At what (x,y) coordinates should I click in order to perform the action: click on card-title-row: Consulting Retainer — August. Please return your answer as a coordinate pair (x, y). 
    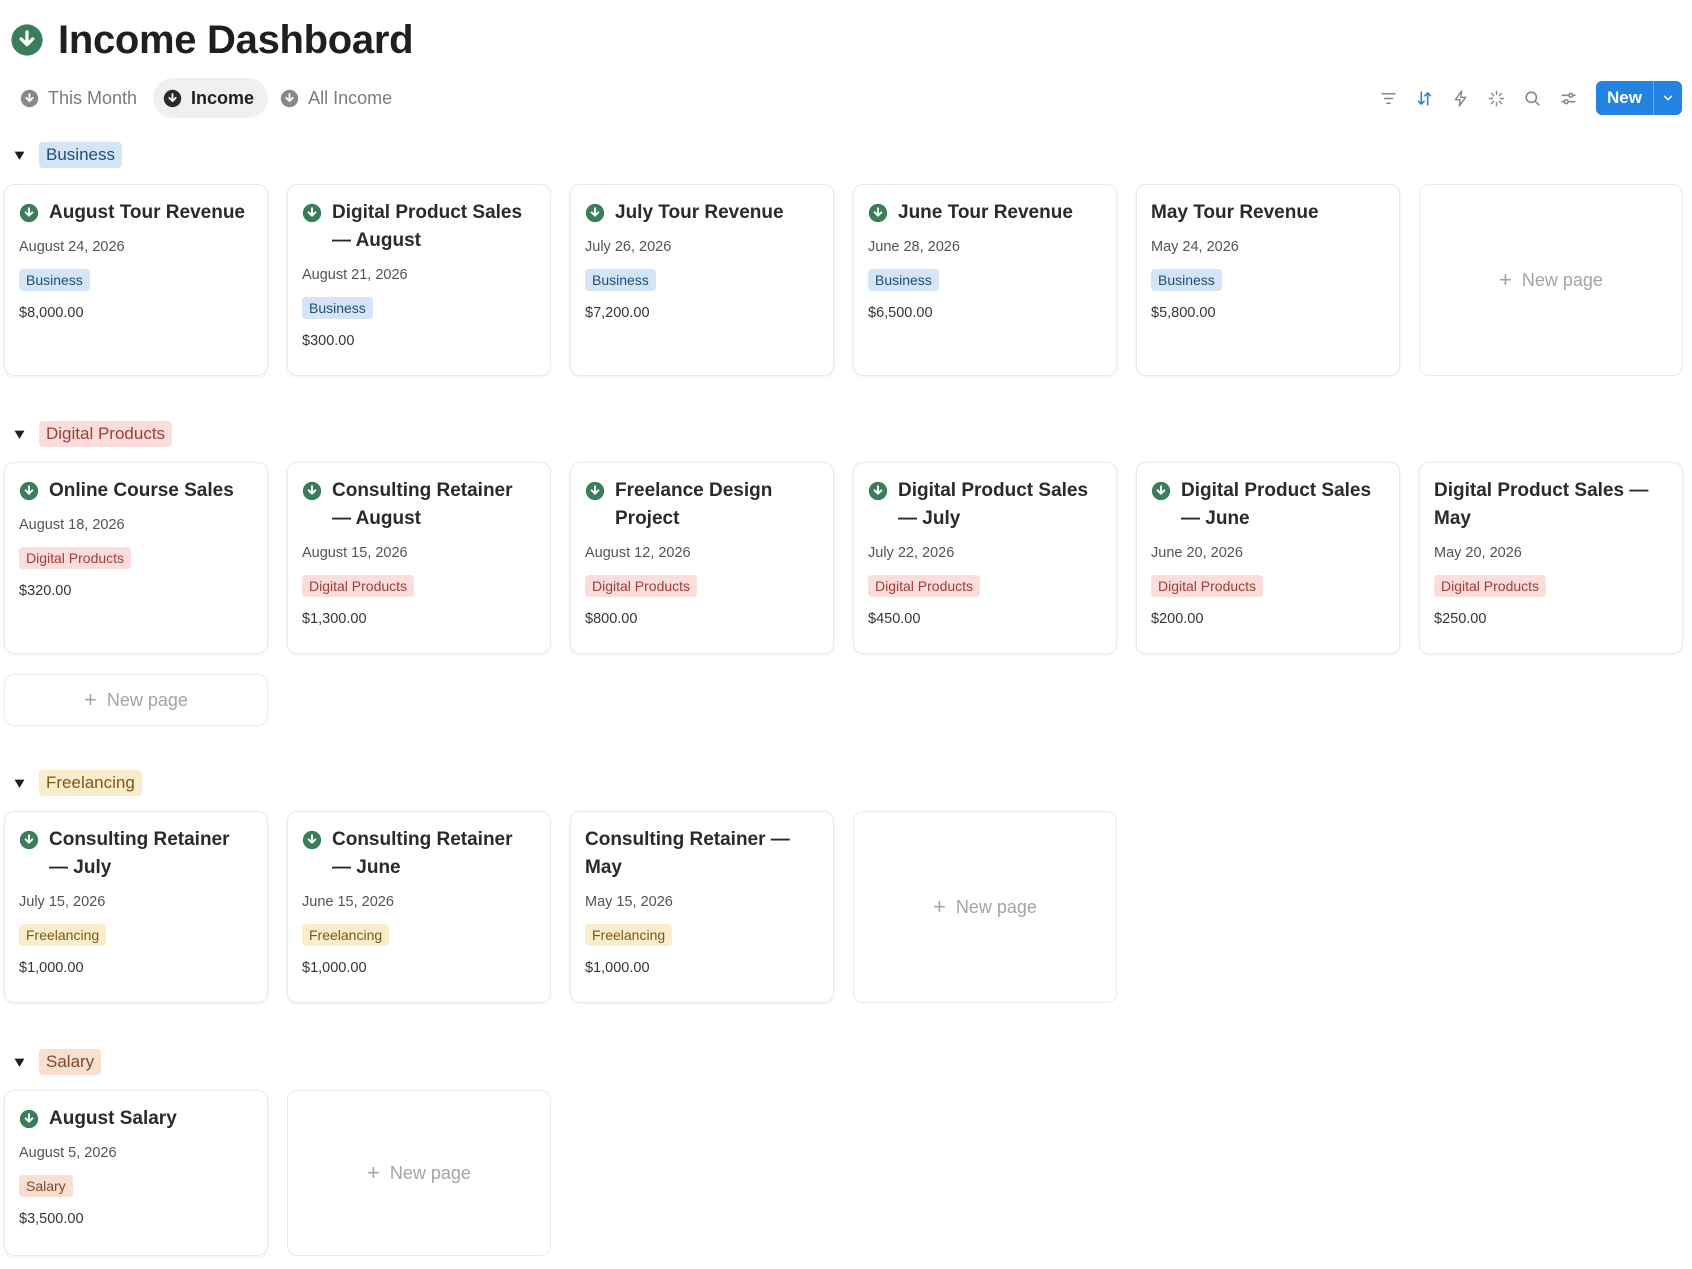
    Looking at the image, I should click on (419, 505).